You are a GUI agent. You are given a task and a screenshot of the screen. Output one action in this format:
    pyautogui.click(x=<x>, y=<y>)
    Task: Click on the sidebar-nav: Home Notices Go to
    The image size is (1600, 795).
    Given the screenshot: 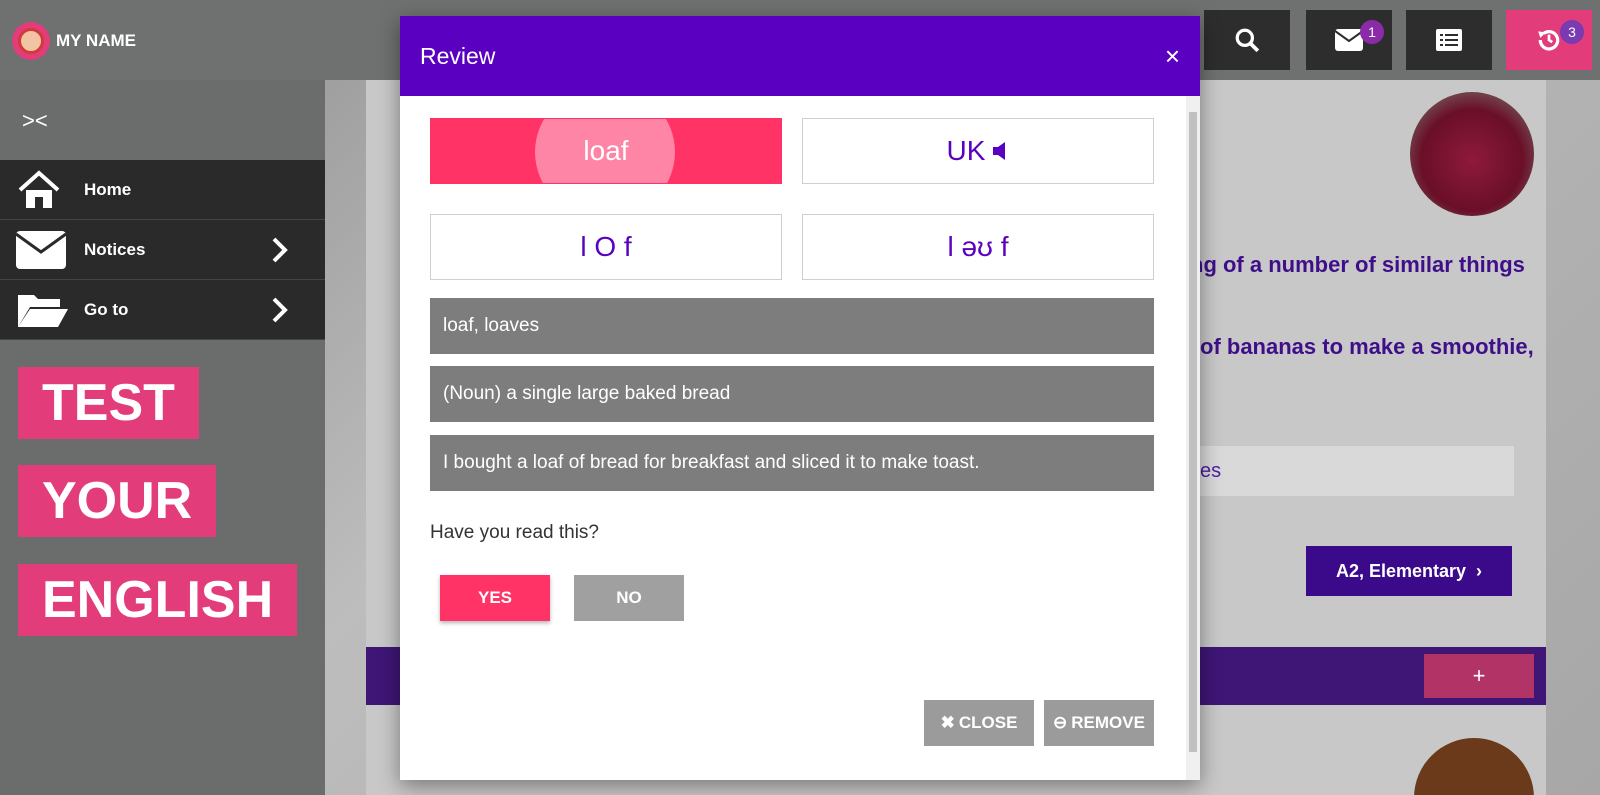 What is the action you would take?
    pyautogui.click(x=162, y=250)
    